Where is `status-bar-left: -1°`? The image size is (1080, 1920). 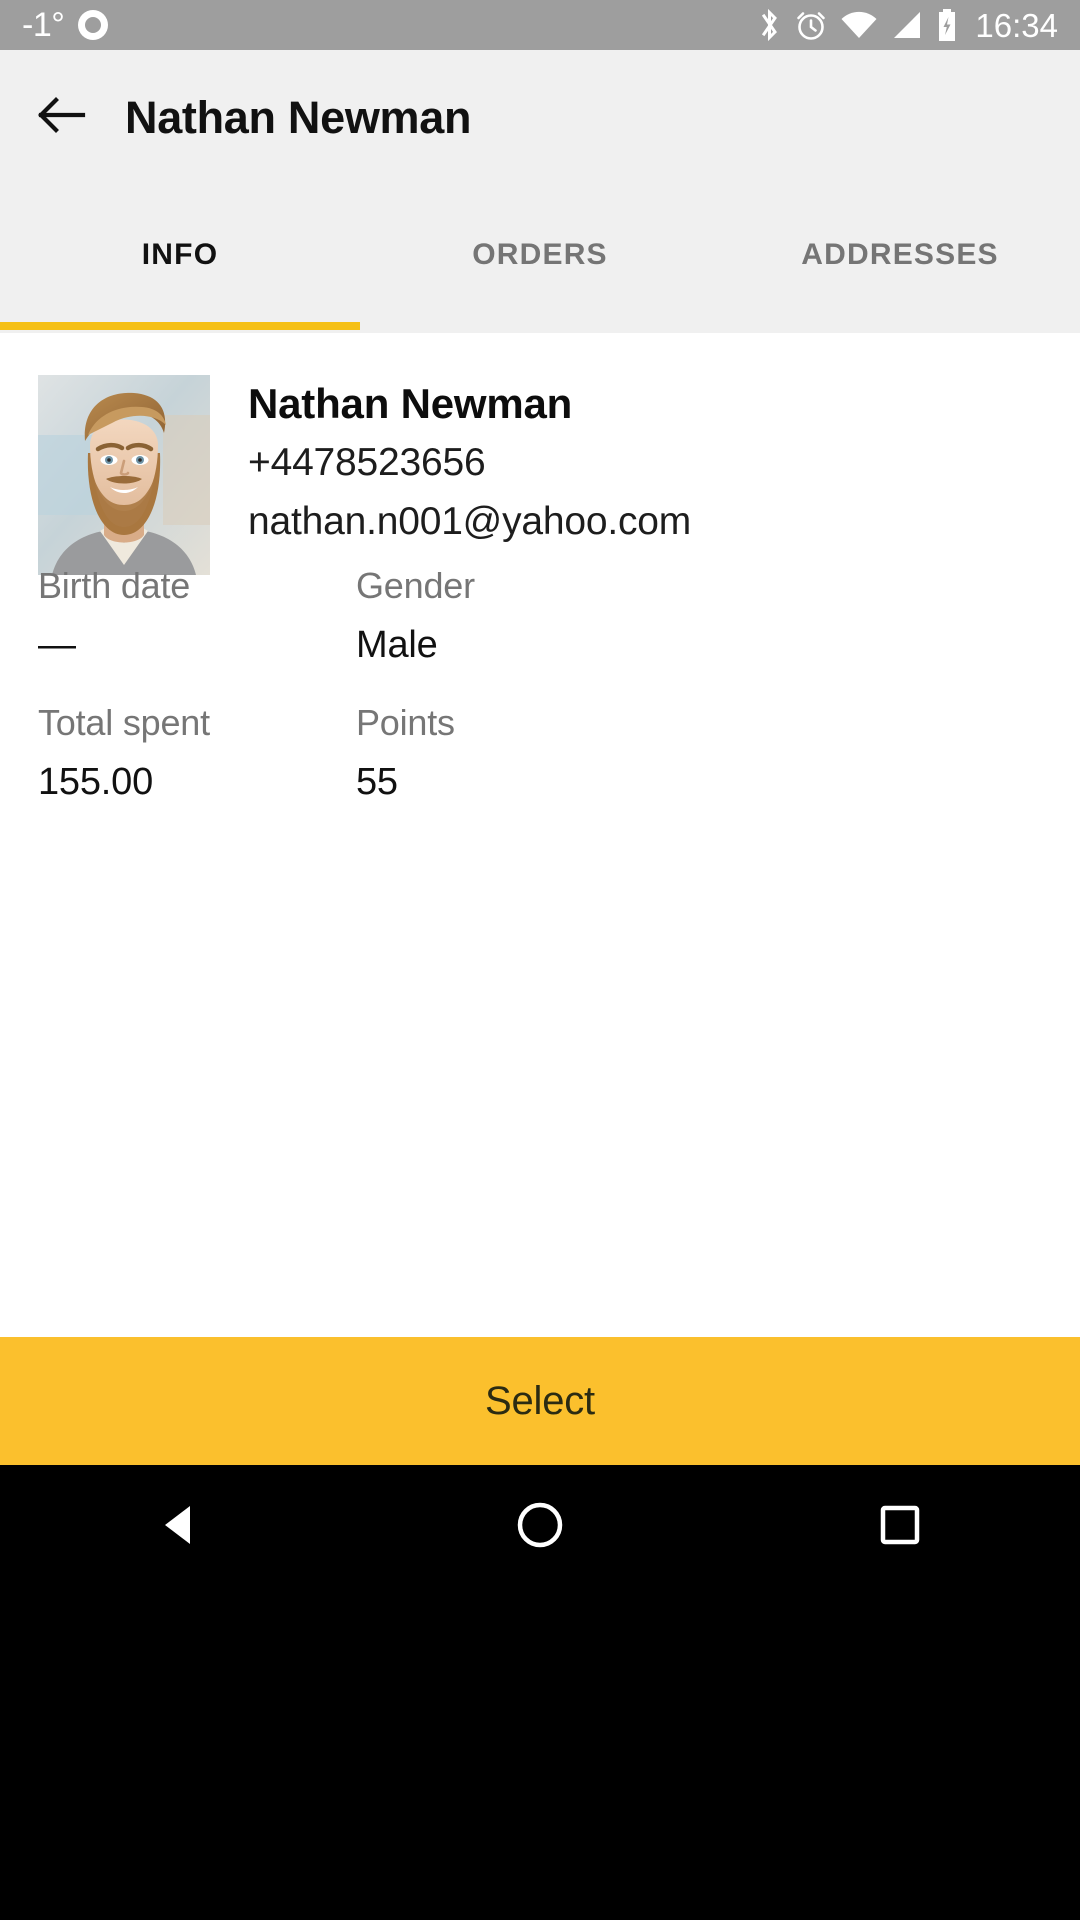
status-bar-left: -1° is located at coordinates (65, 25).